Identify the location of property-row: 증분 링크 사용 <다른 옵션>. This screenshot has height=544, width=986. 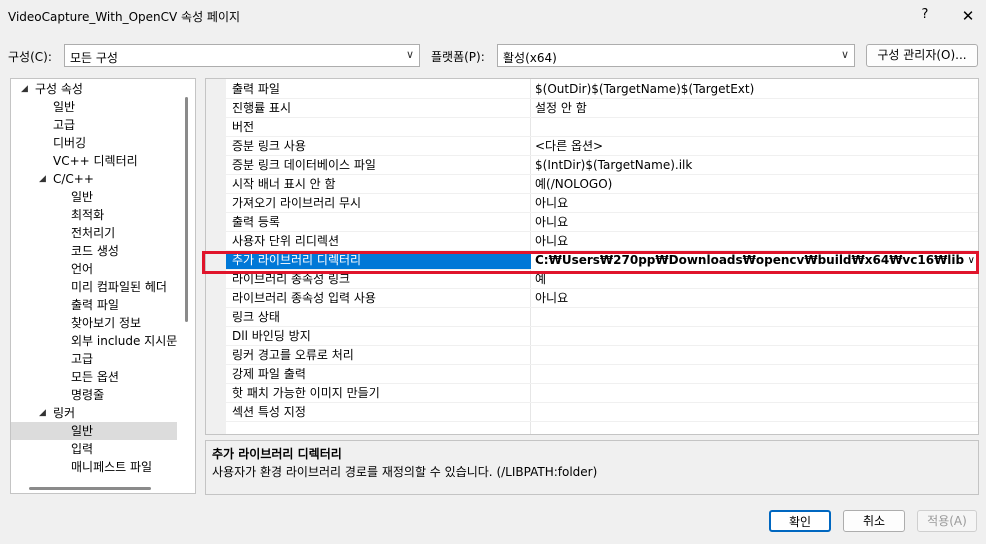
(602, 146).